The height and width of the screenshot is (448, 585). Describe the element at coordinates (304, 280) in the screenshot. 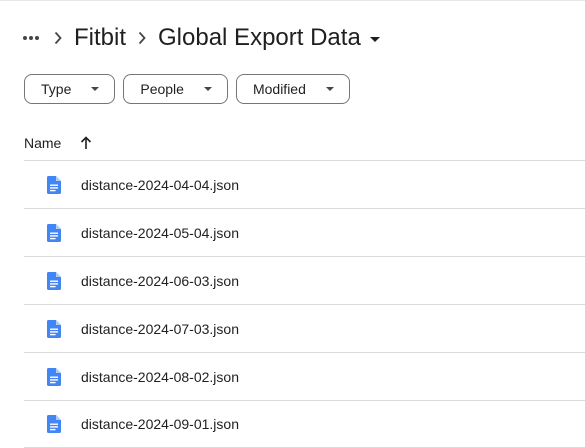

I see `file-row: distance-2024-06-03.json` at that location.